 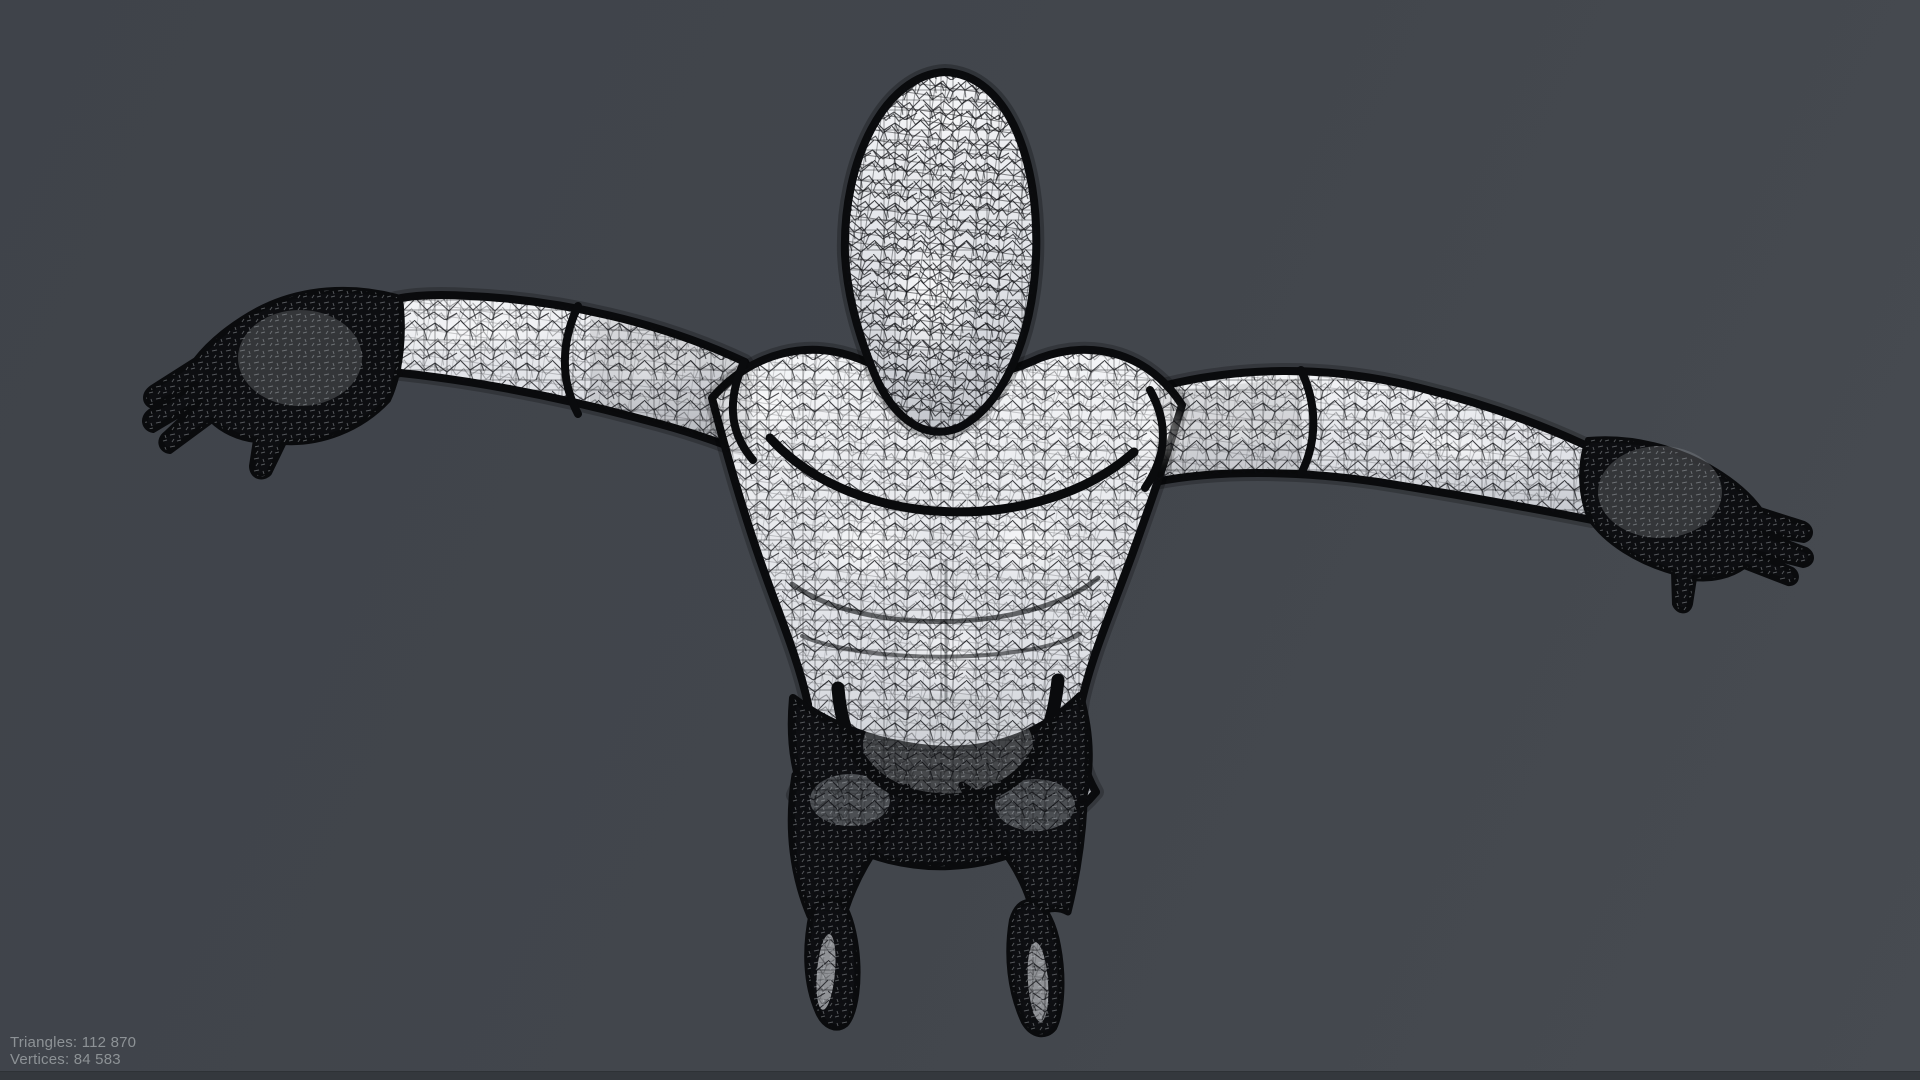 What do you see at coordinates (960, 1075) in the screenshot?
I see `bottom-bar` at bounding box center [960, 1075].